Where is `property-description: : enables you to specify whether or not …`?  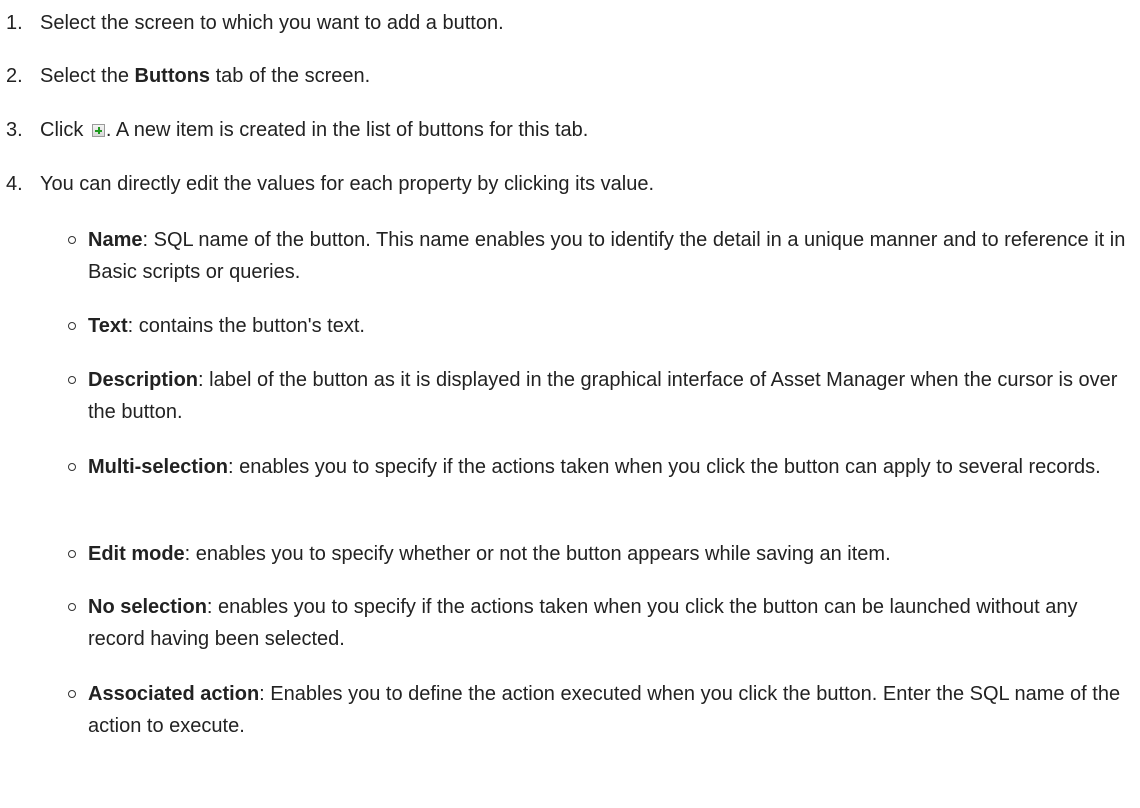
property-description: : enables you to specify whether or not … is located at coordinates (537, 554).